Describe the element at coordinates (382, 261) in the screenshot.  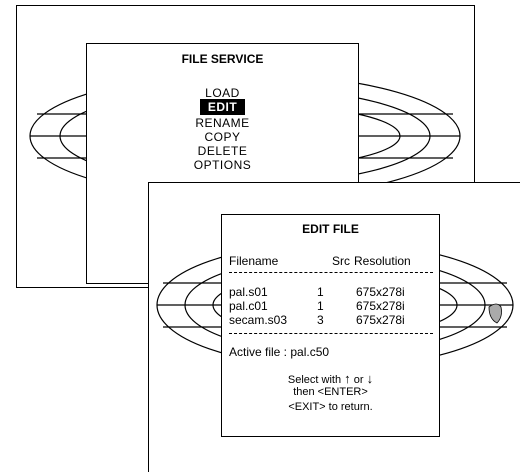
I see `column-header-resolution: Resolution` at that location.